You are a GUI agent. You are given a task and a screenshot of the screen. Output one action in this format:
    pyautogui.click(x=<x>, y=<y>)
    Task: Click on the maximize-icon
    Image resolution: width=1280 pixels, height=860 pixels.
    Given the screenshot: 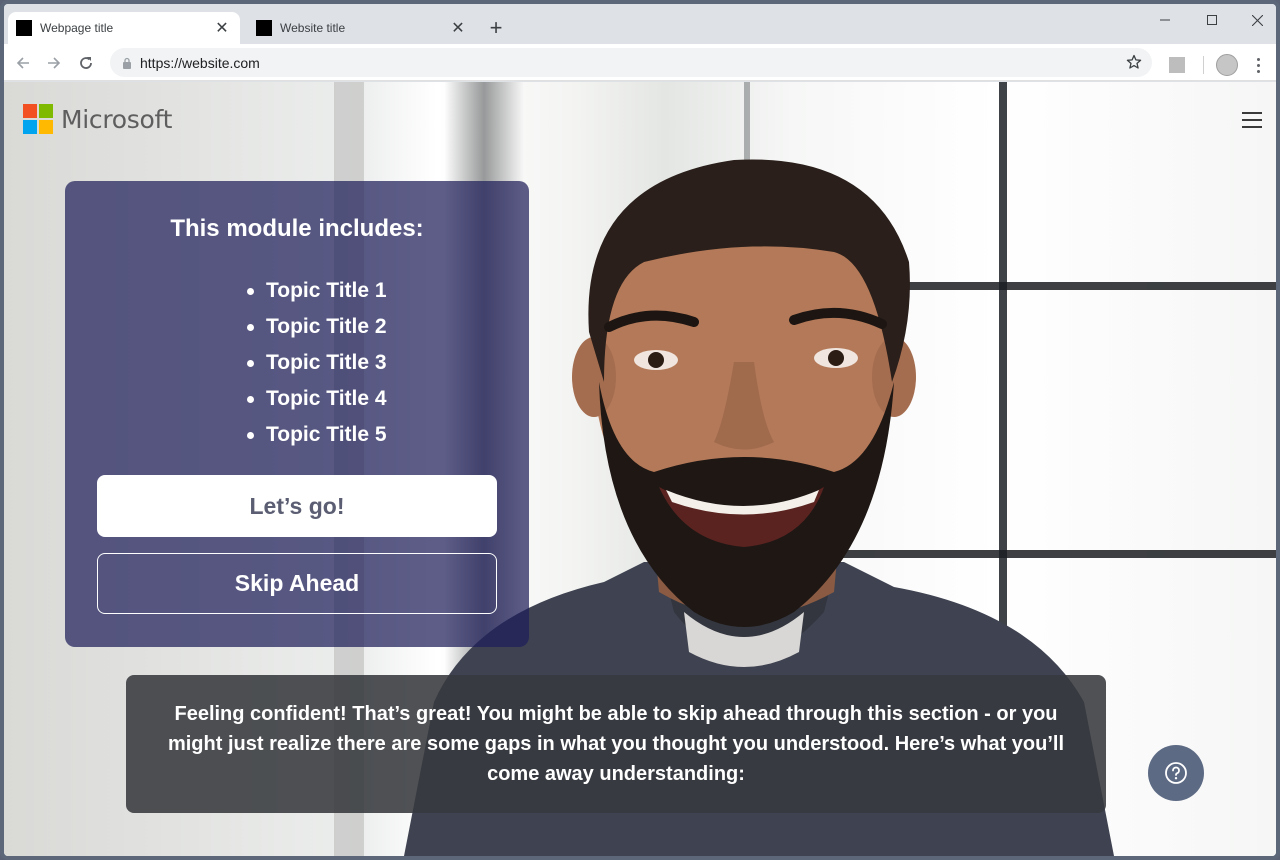 What is the action you would take?
    pyautogui.click(x=1212, y=20)
    